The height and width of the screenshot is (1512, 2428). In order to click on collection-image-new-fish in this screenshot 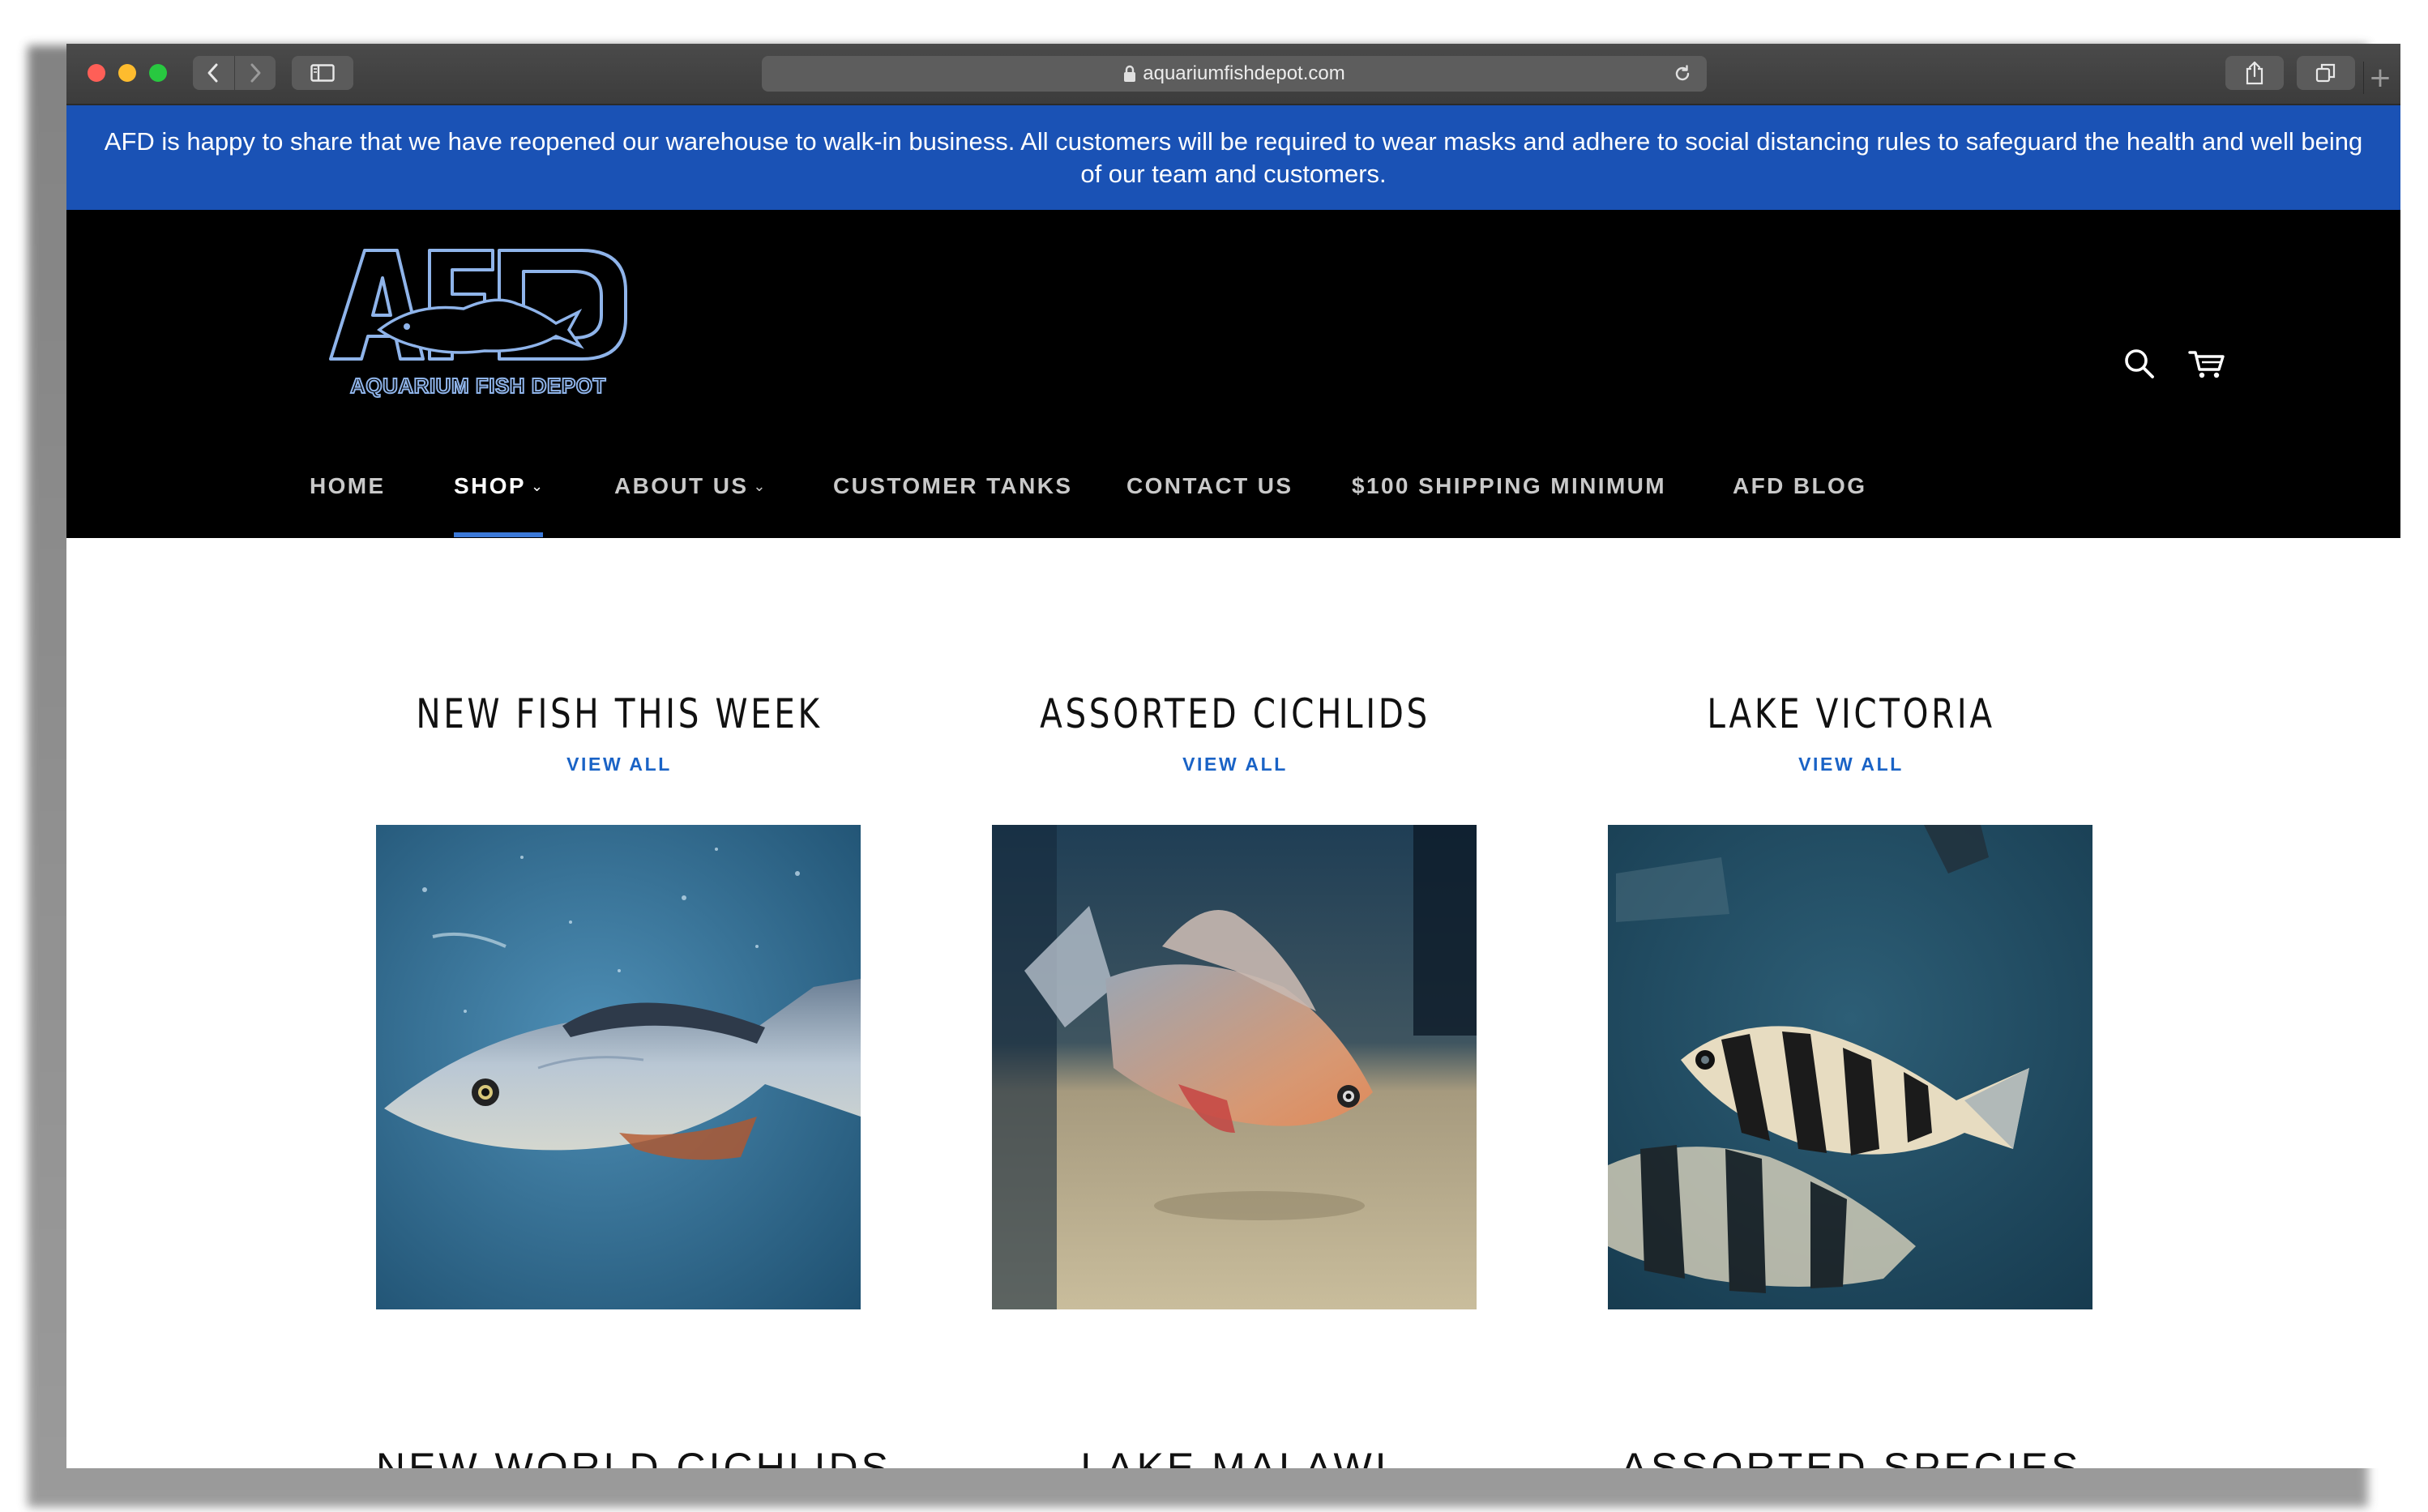, I will do `click(618, 1067)`.